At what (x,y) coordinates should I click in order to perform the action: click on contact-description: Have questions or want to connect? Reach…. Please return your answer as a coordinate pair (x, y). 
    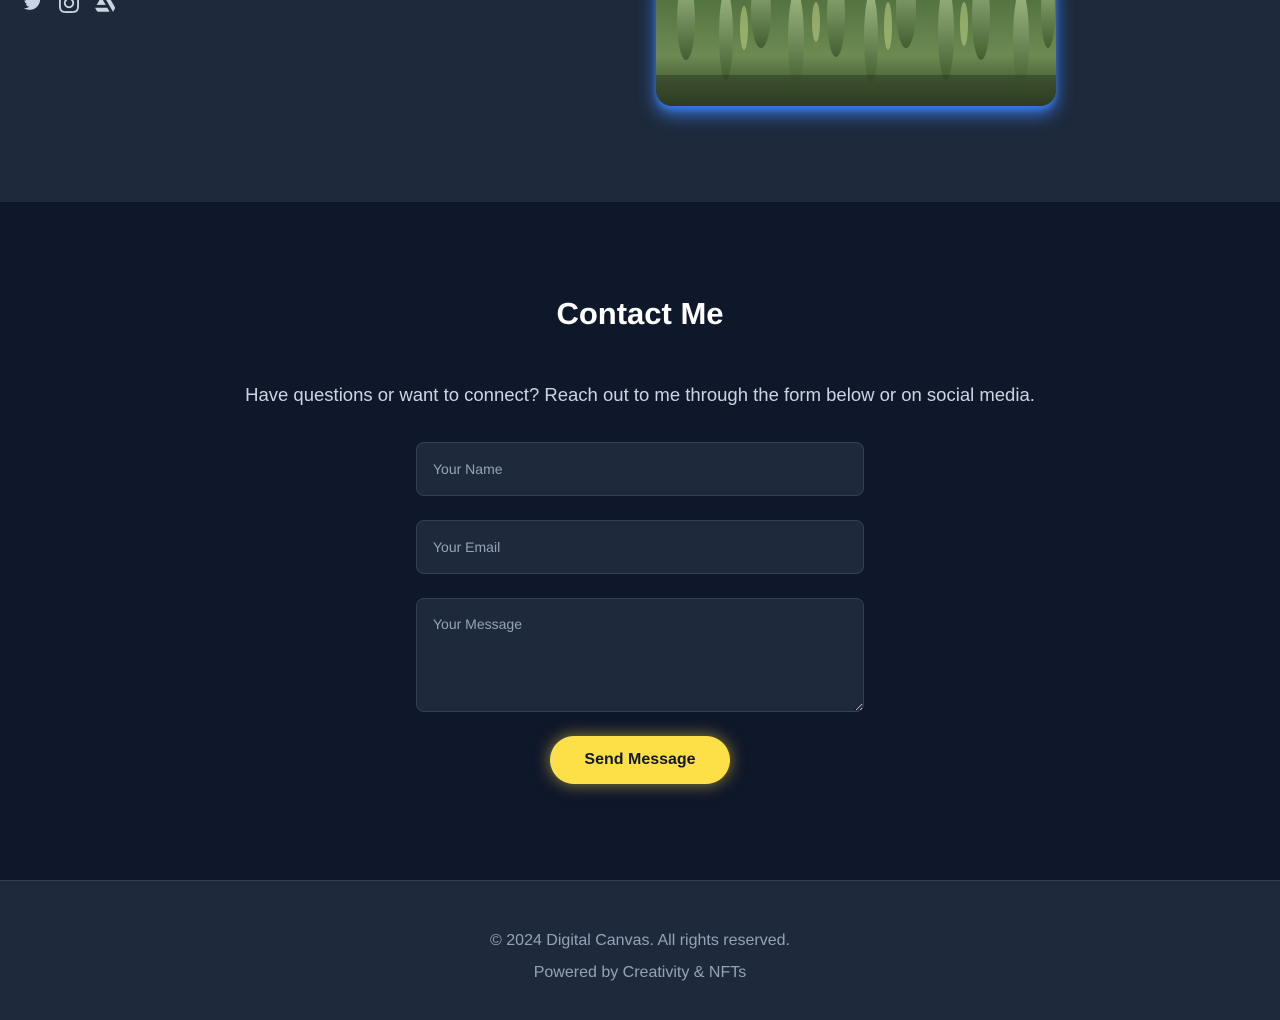
    Looking at the image, I should click on (640, 394).